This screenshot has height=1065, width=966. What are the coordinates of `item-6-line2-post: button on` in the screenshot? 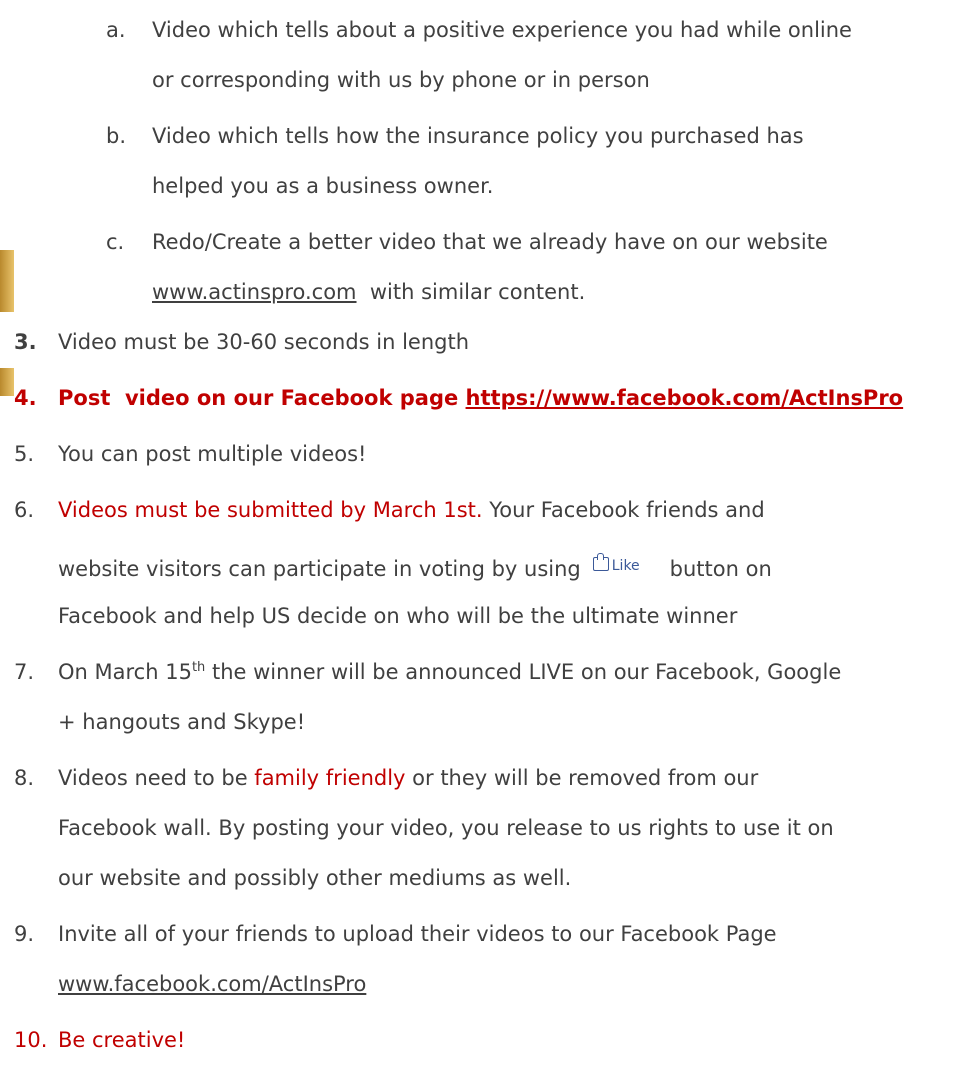 It's located at (720, 569).